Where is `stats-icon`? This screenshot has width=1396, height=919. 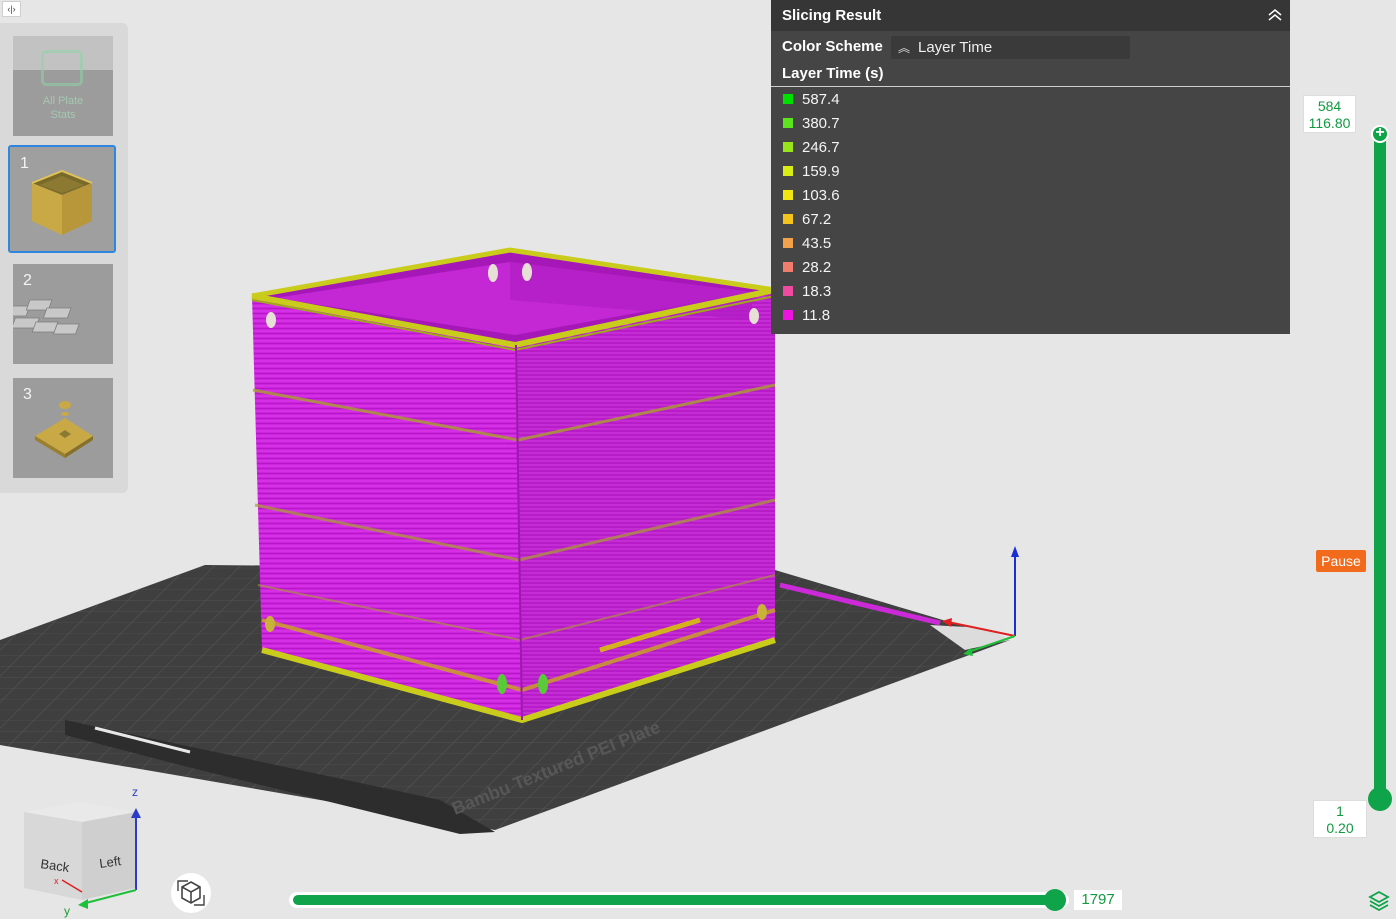 stats-icon is located at coordinates (62, 68).